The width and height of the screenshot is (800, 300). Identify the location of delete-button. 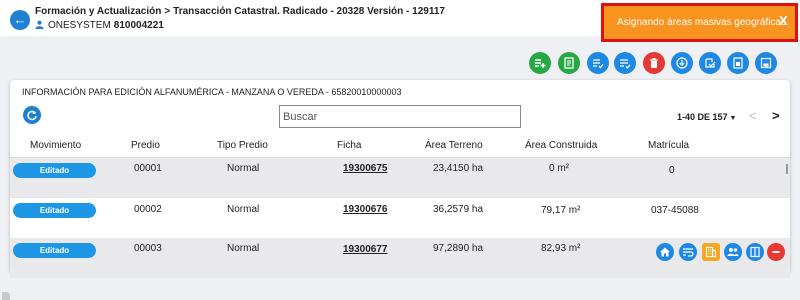
(654, 63).